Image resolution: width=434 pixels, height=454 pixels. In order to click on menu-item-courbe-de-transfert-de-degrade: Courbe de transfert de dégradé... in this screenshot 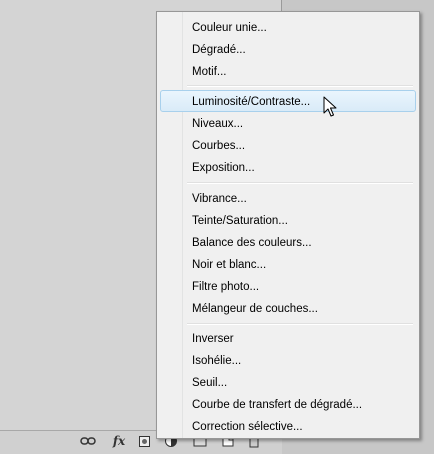, I will do `click(288, 404)`.